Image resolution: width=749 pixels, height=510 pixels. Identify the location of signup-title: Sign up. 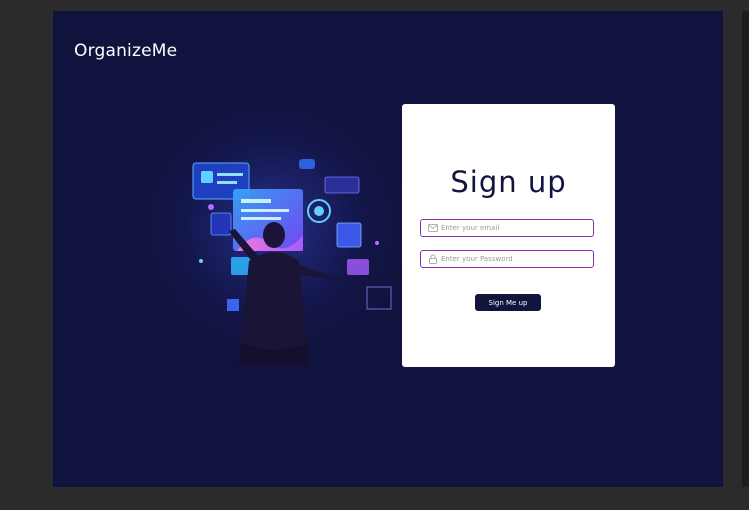
(508, 182).